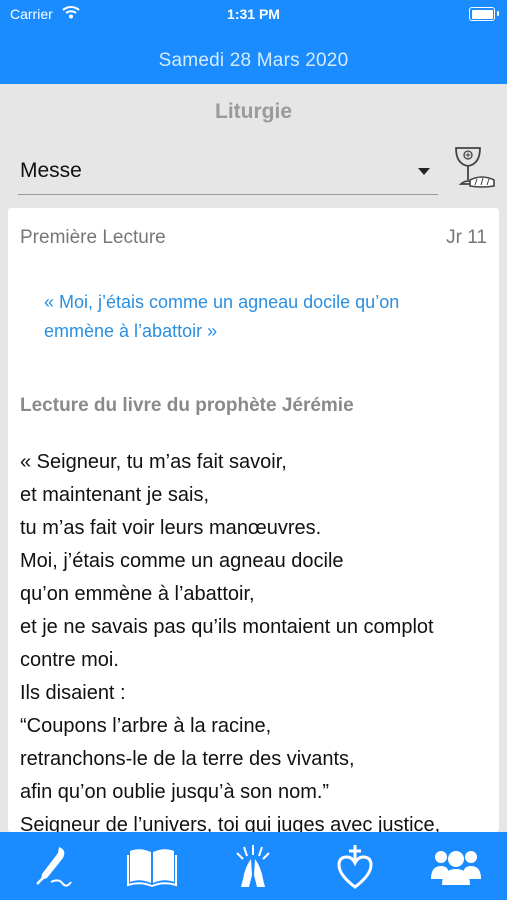 Image resolution: width=507 pixels, height=900 pixels. I want to click on text-line: contre moi., so click(69, 660).